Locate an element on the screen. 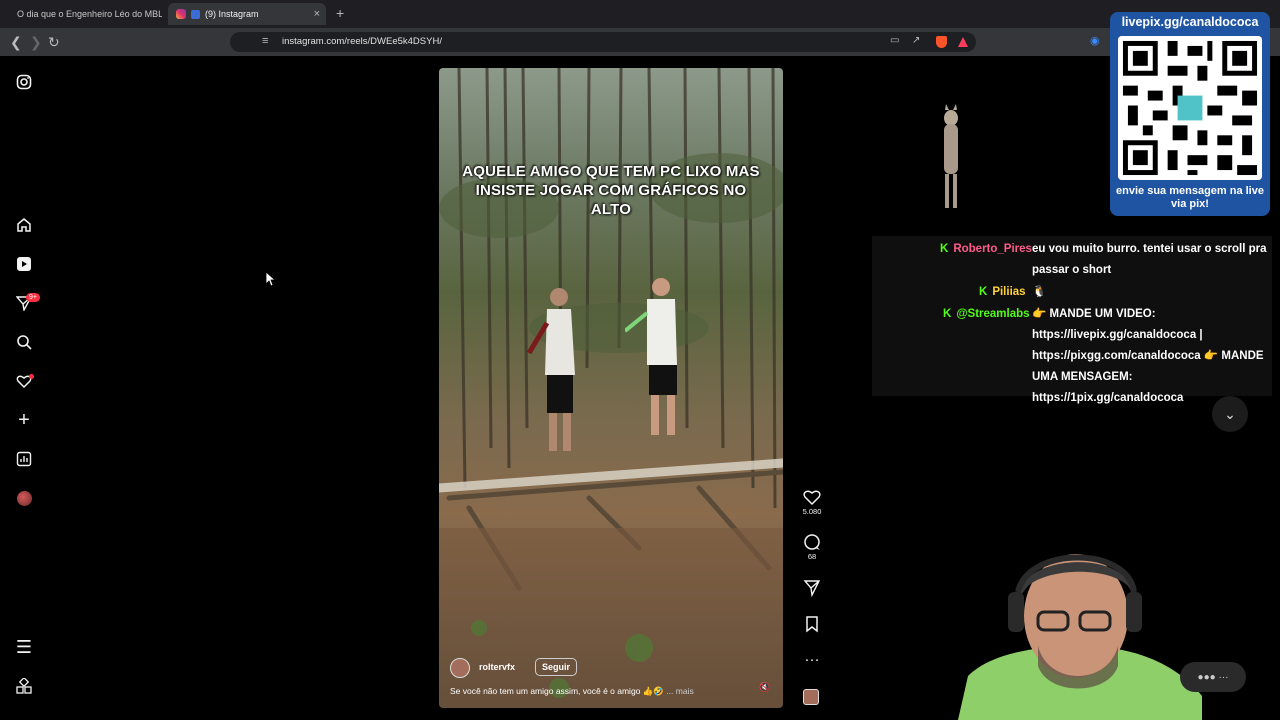  chat-username: Roberto_Pires is located at coordinates (992, 249).